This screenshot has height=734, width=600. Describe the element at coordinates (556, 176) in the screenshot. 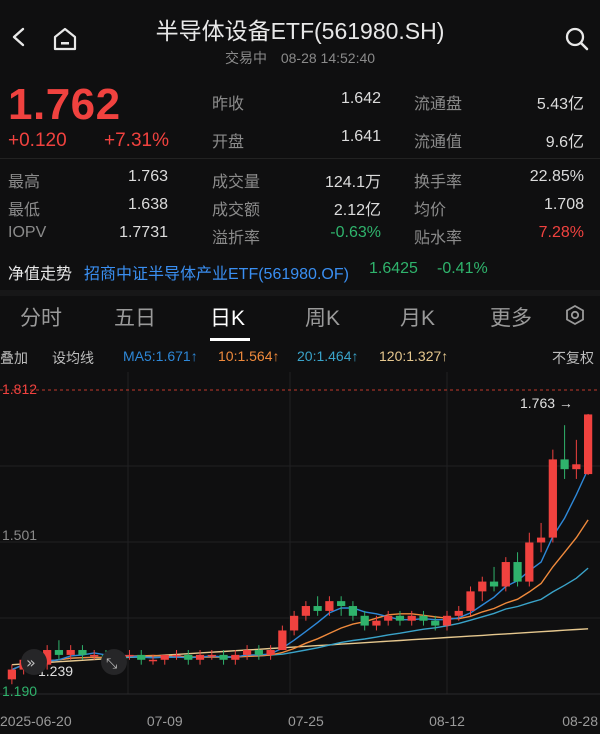

I see `stat-value: 22.85%` at that location.